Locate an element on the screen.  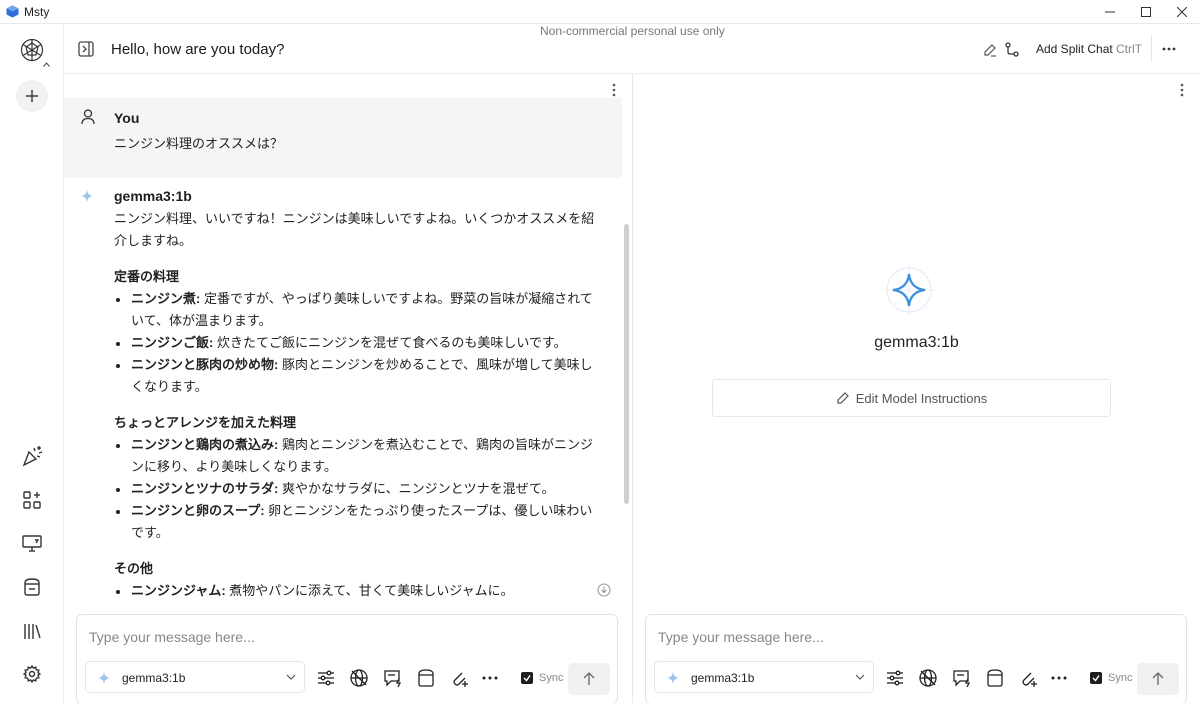
branch-button is located at coordinates (1012, 50).